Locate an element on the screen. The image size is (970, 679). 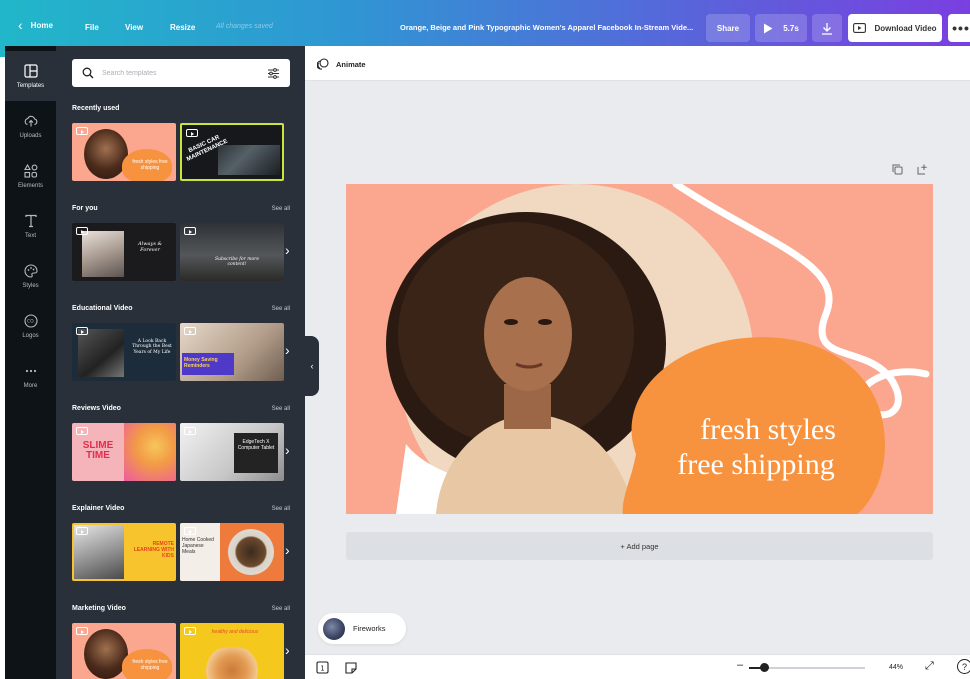
search-box is located at coordinates (181, 73).